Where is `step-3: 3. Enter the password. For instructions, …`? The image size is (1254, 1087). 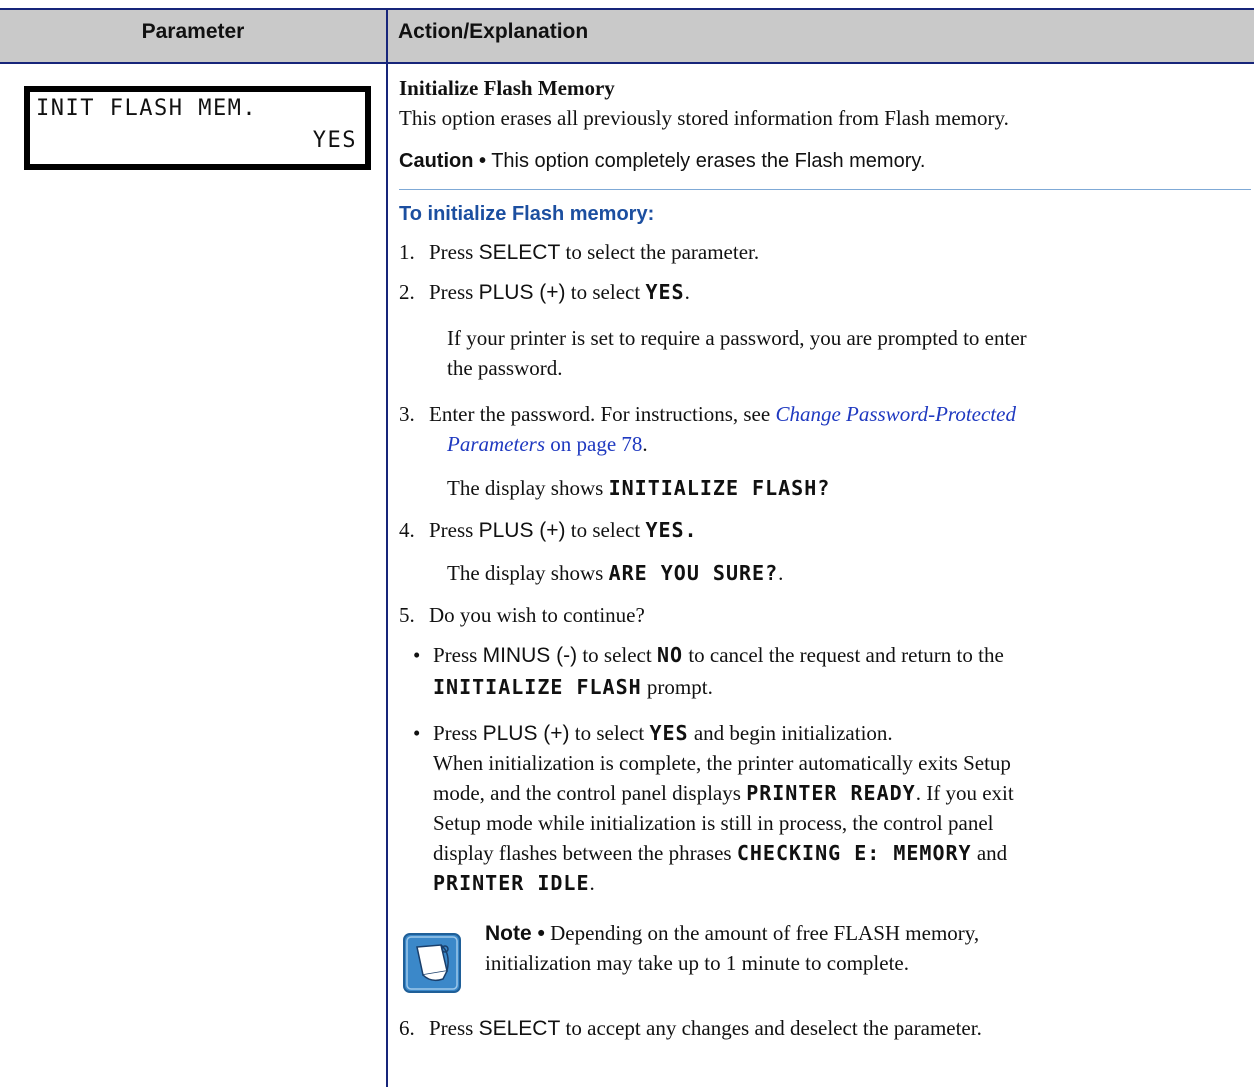
step-3: 3. Enter the password. For instructions, … is located at coordinates (707, 414).